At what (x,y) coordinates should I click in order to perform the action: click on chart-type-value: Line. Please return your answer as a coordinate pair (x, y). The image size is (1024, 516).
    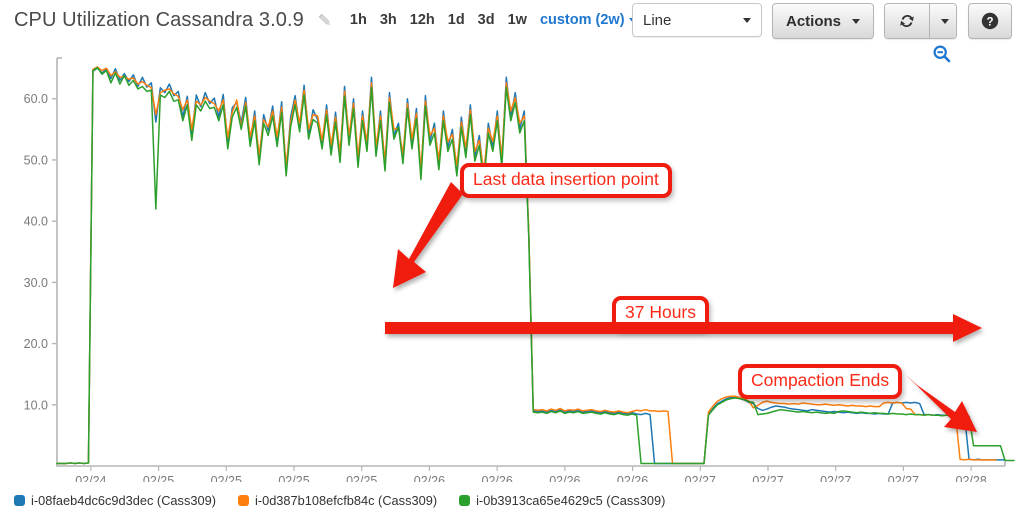
    Looking at the image, I should click on (657, 20).